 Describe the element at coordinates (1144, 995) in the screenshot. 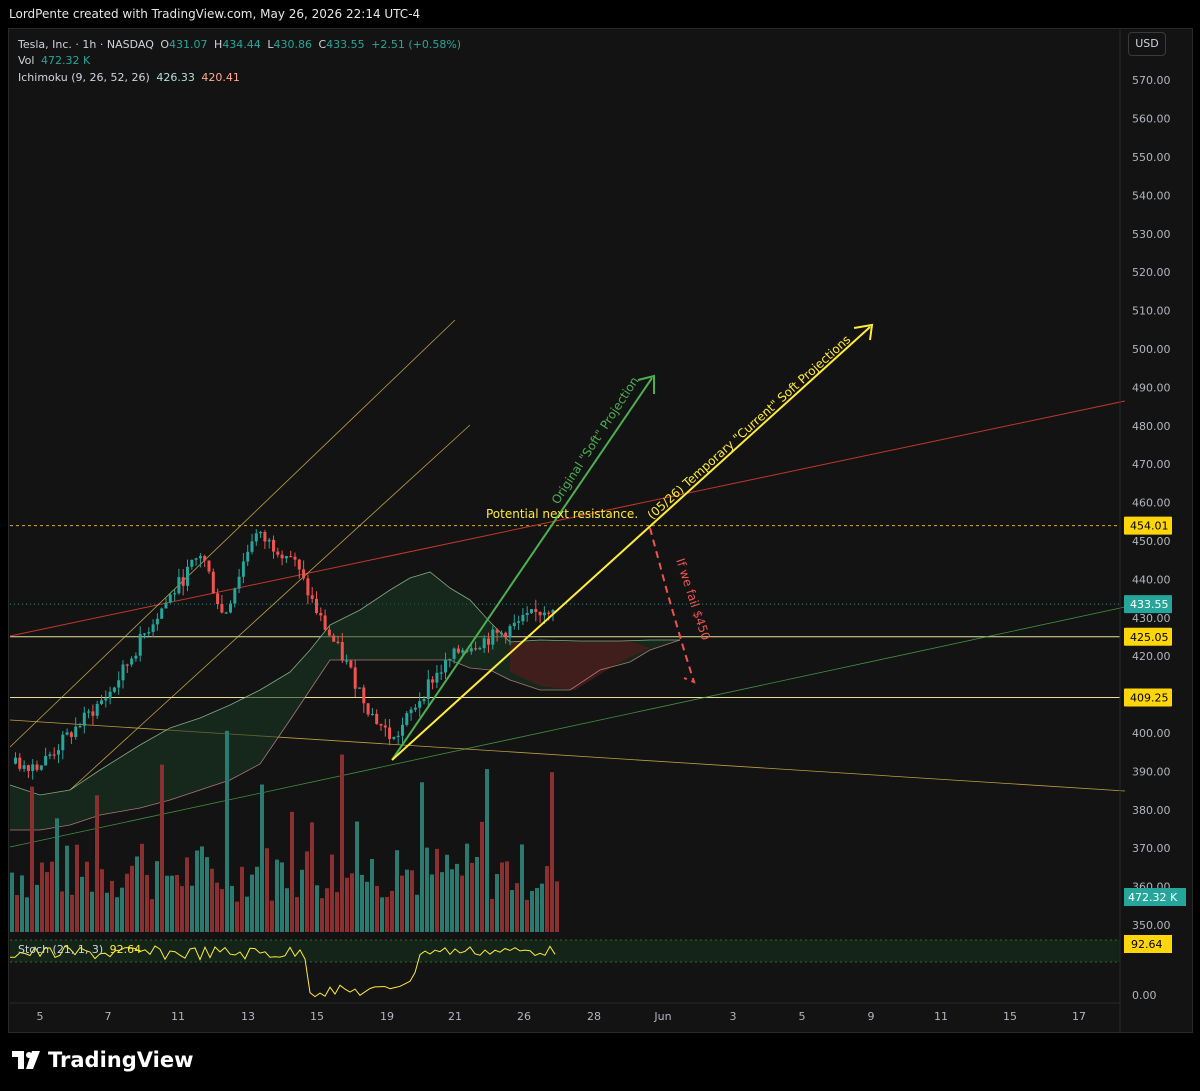

I see `stoch-axis-label: 0.00` at that location.